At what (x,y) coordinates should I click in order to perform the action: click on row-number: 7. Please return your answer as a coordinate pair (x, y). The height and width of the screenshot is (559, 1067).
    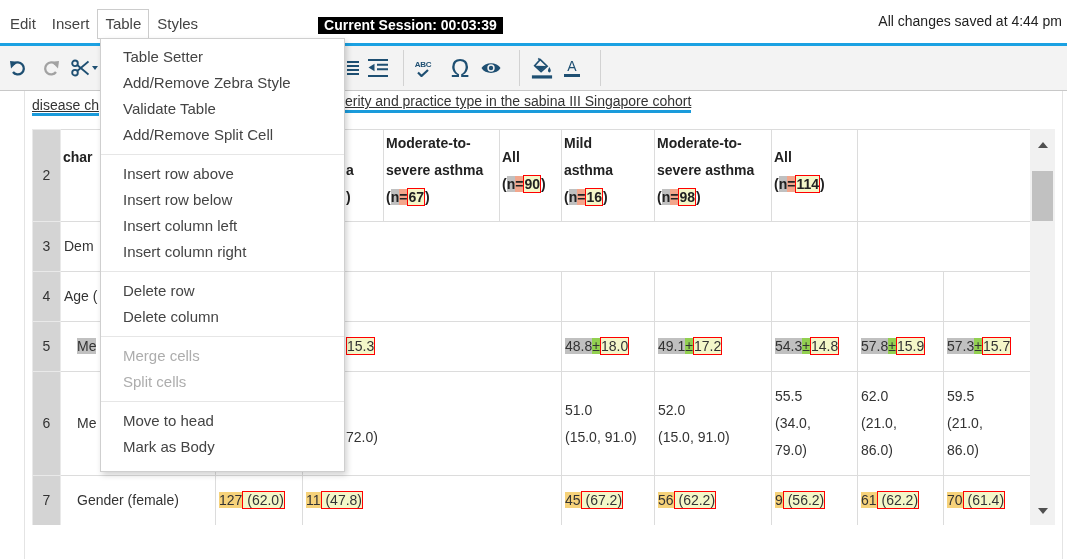
    Looking at the image, I should click on (46, 500).